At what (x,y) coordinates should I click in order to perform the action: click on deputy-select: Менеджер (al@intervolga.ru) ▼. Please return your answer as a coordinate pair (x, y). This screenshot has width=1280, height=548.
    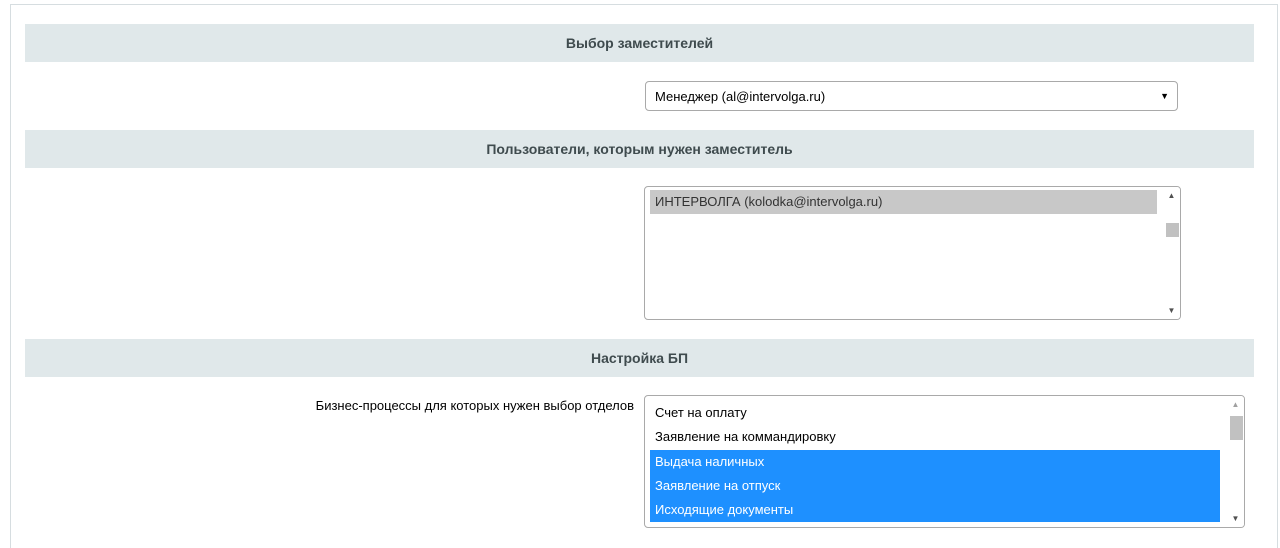
    Looking at the image, I should click on (911, 96).